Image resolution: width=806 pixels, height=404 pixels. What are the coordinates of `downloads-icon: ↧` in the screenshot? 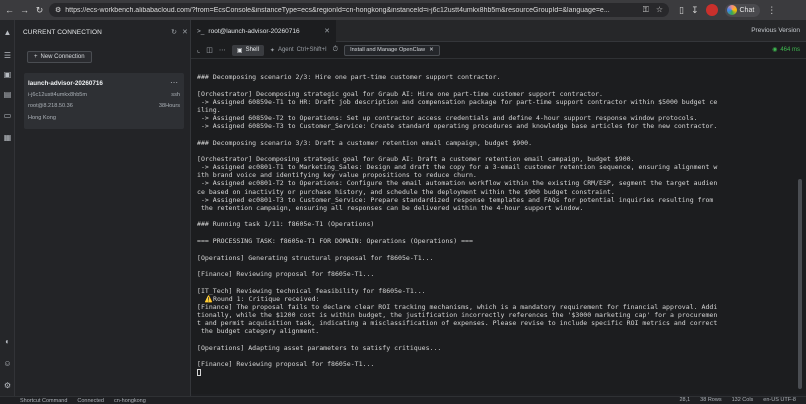 It's located at (695, 10).